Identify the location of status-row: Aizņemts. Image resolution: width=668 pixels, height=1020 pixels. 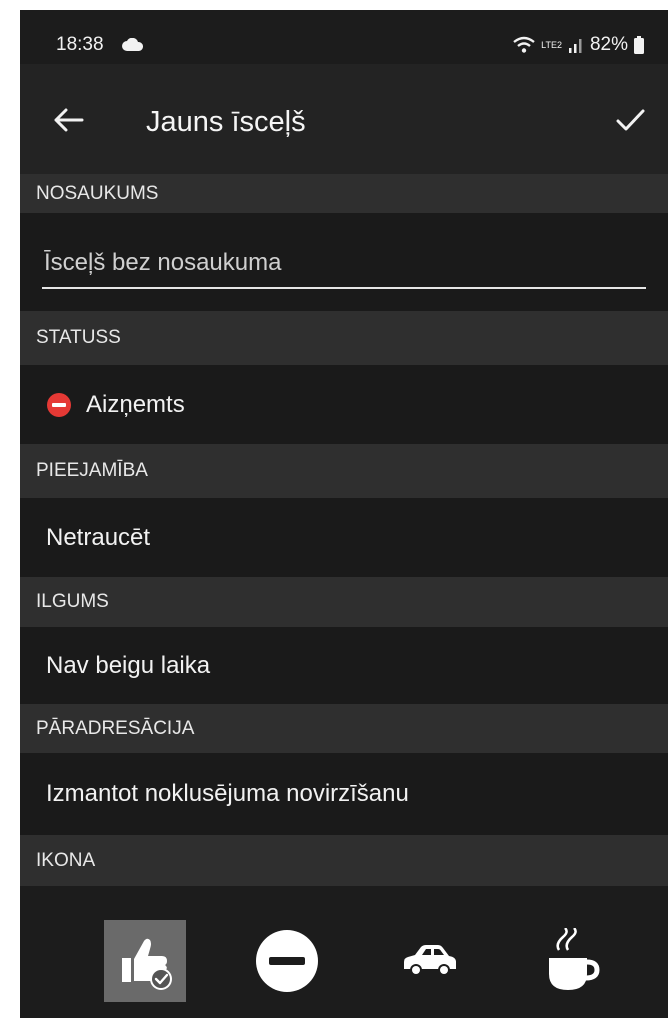
(344, 404).